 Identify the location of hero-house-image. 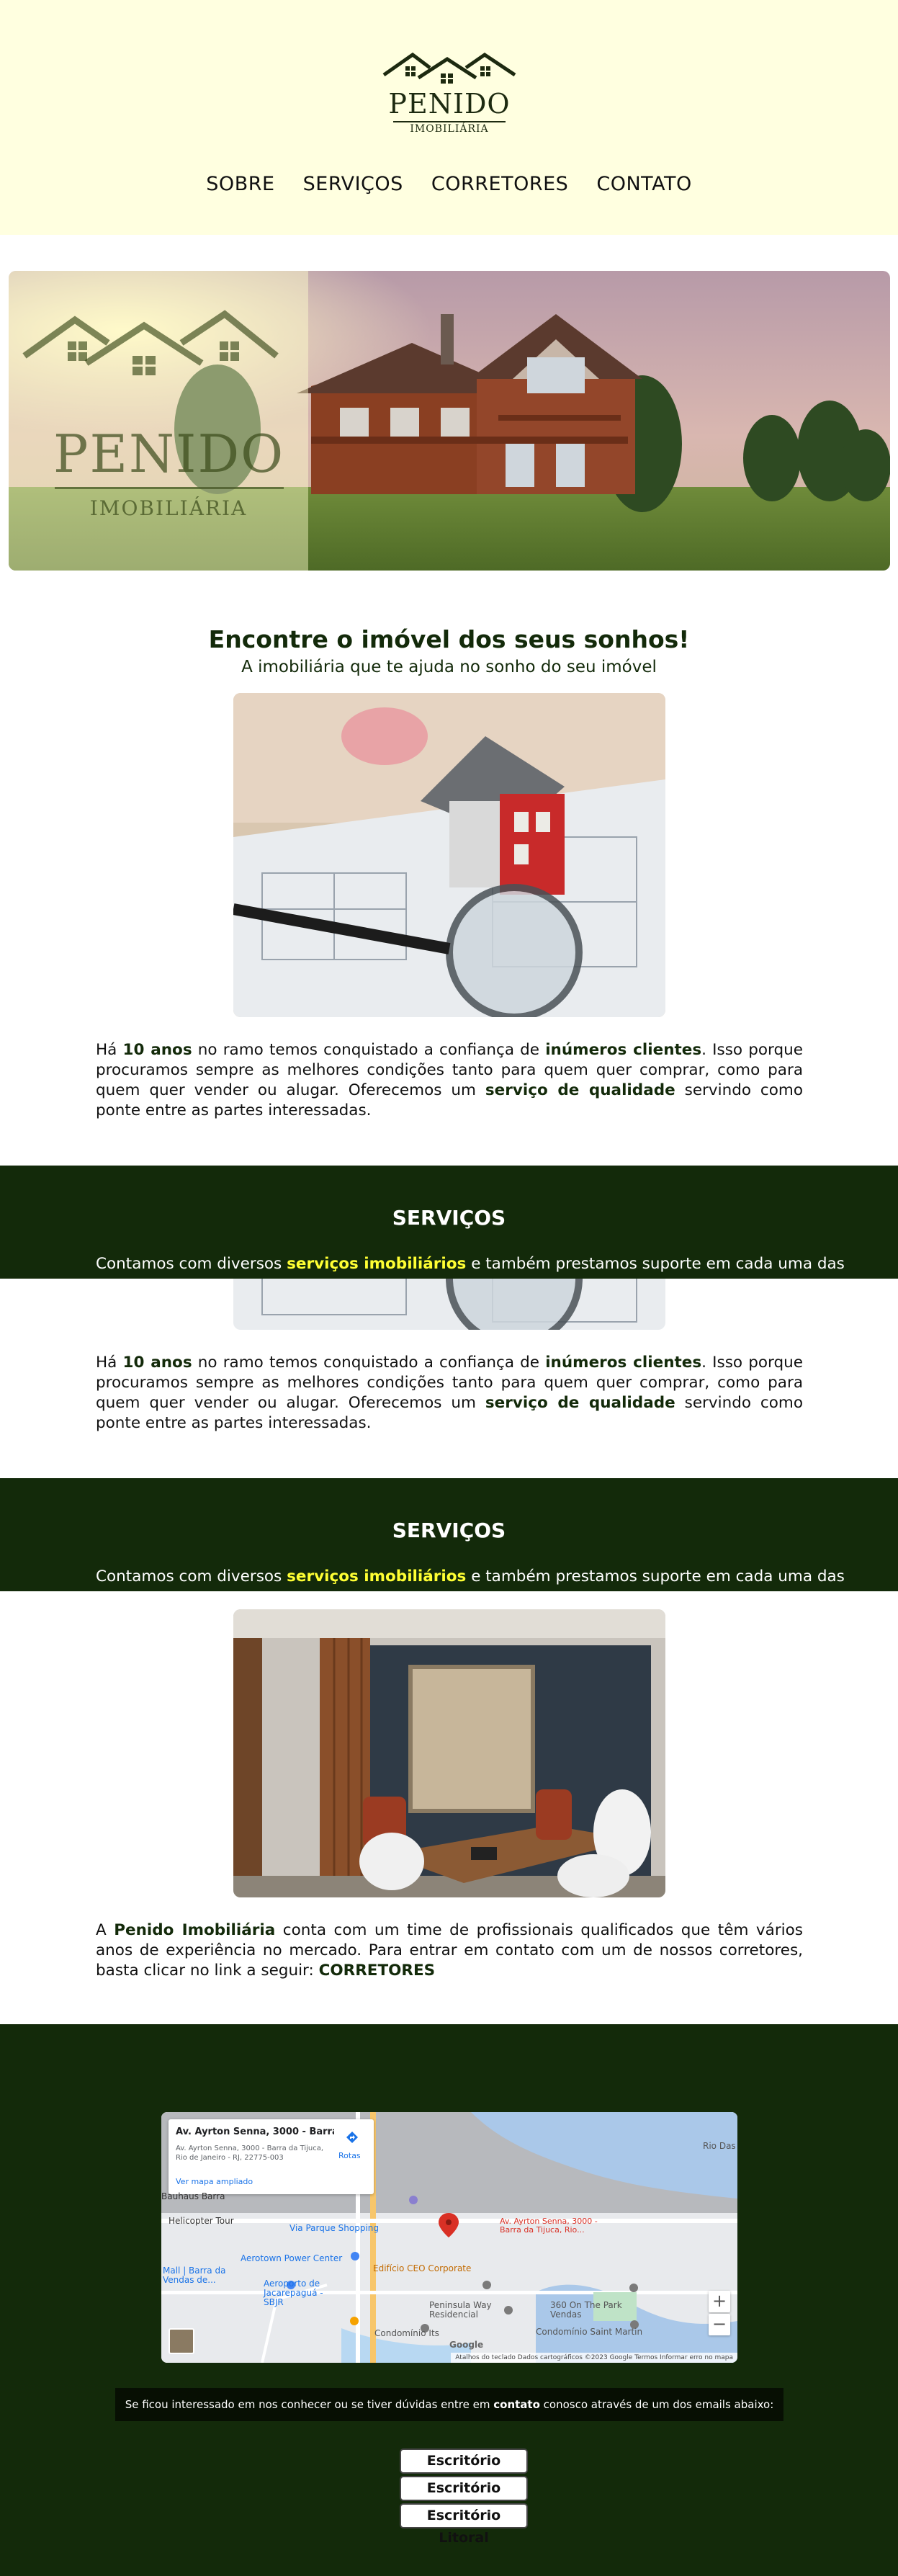
(449, 421).